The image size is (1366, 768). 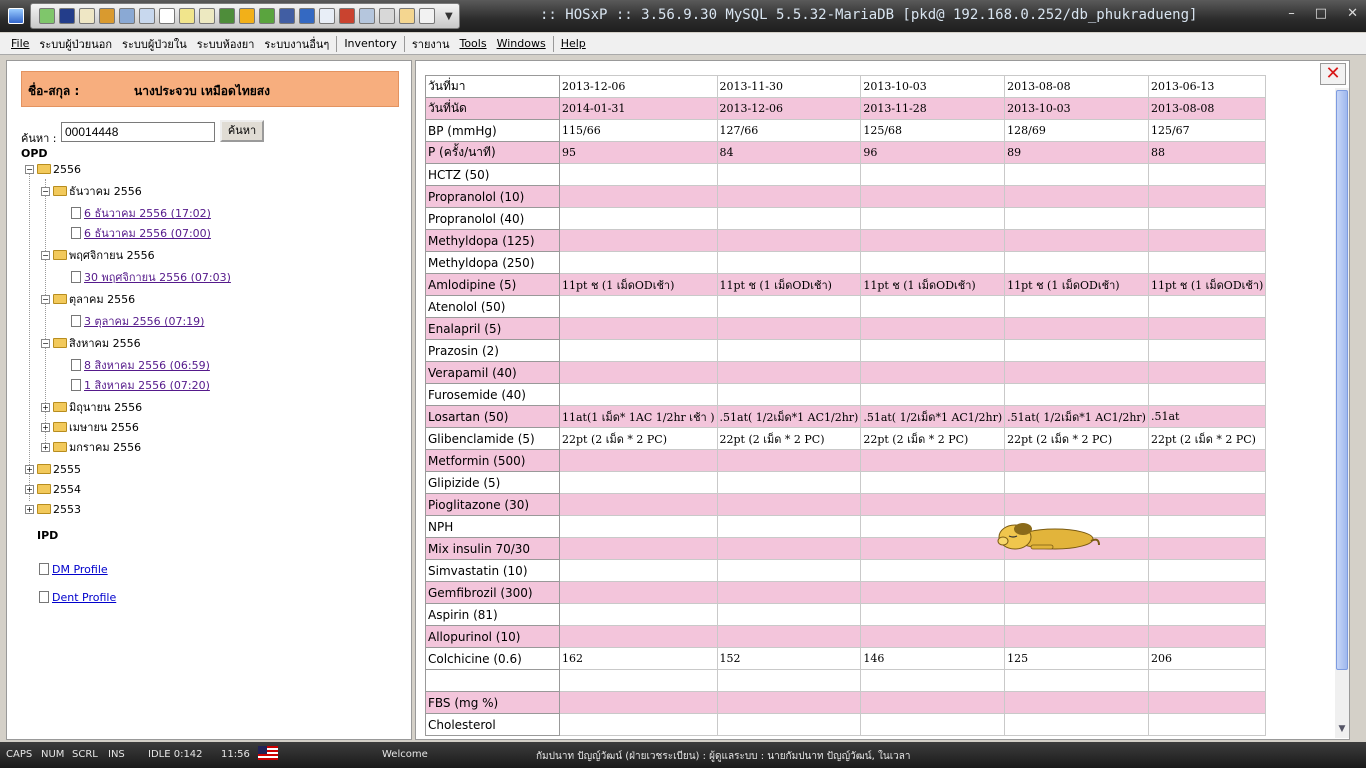 What do you see at coordinates (187, 16) in the screenshot?
I see `calculator-icon` at bounding box center [187, 16].